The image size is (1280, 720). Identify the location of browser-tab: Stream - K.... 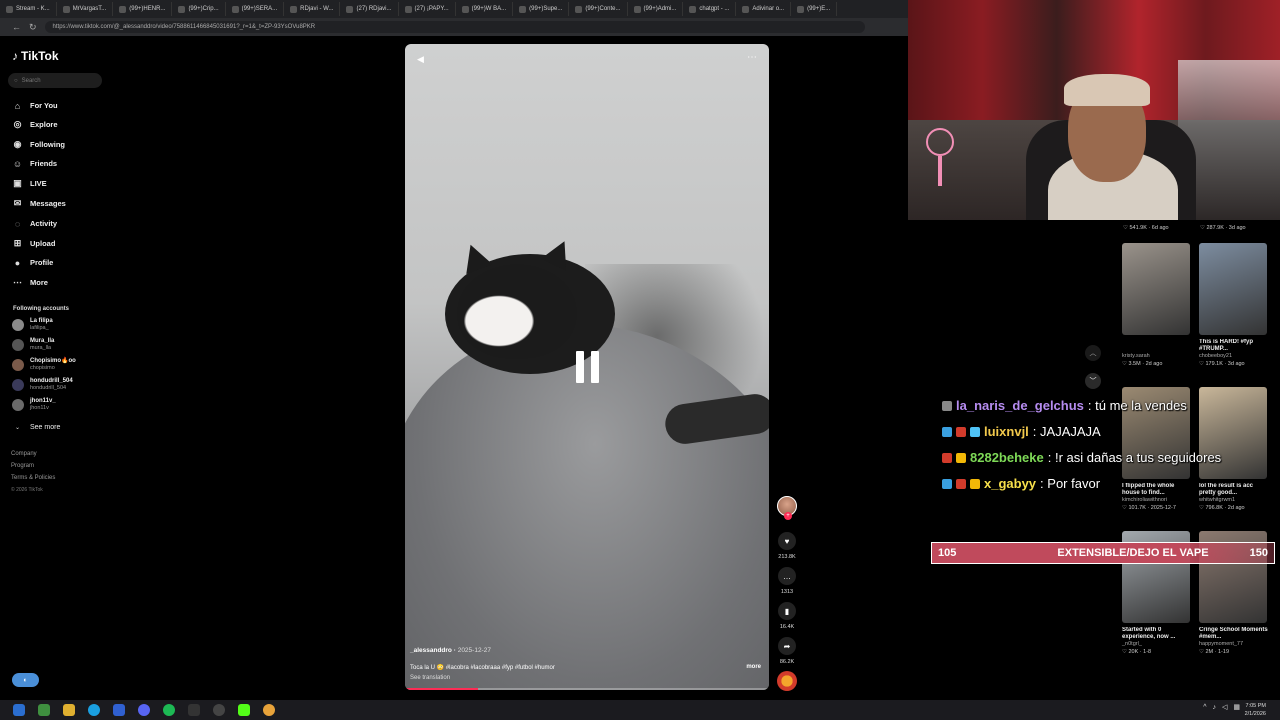
(28, 9).